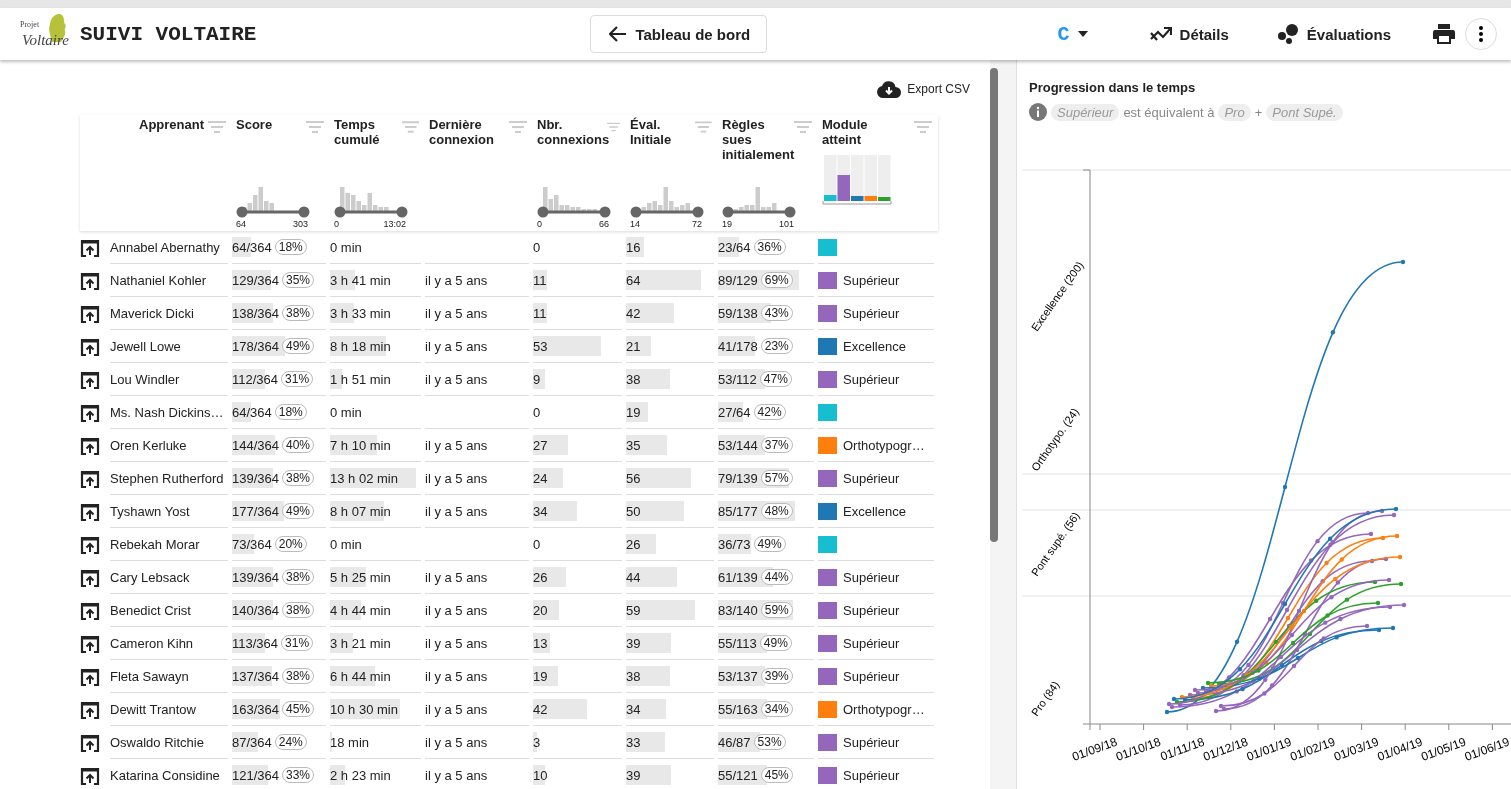  I want to click on cell-text: Katarina Considine, so click(165, 775).